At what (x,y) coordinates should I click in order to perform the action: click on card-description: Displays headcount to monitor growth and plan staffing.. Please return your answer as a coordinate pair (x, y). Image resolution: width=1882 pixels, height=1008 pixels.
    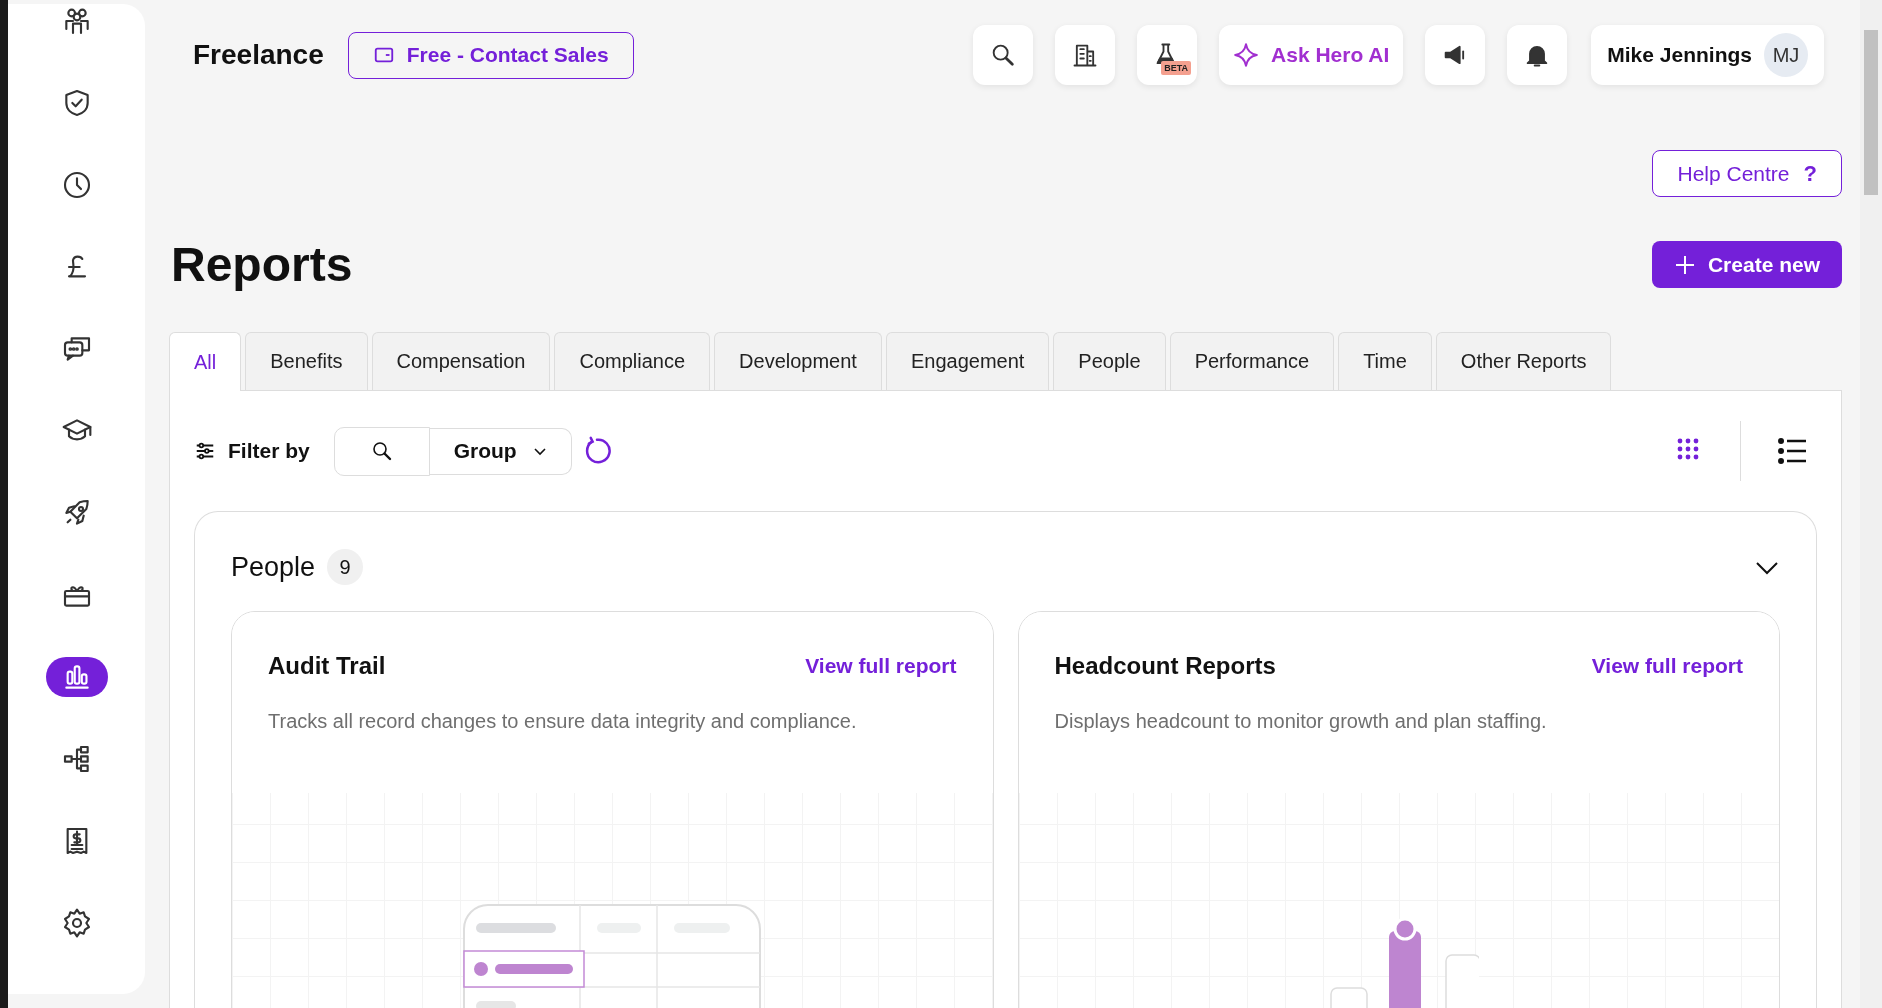
    Looking at the image, I should click on (1301, 721).